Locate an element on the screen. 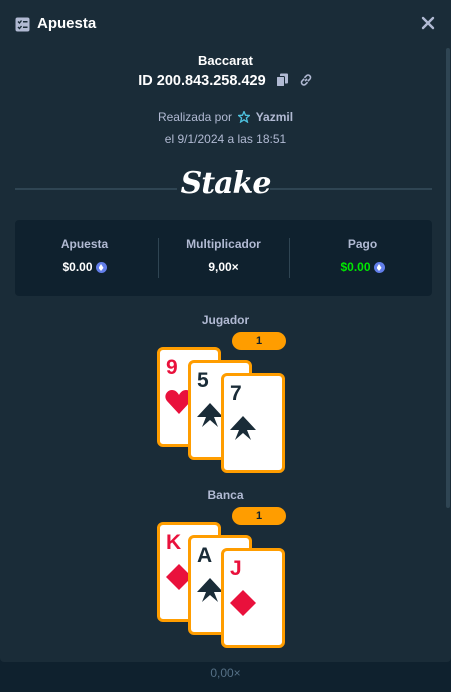  player-score-badge: 1 is located at coordinates (259, 341).